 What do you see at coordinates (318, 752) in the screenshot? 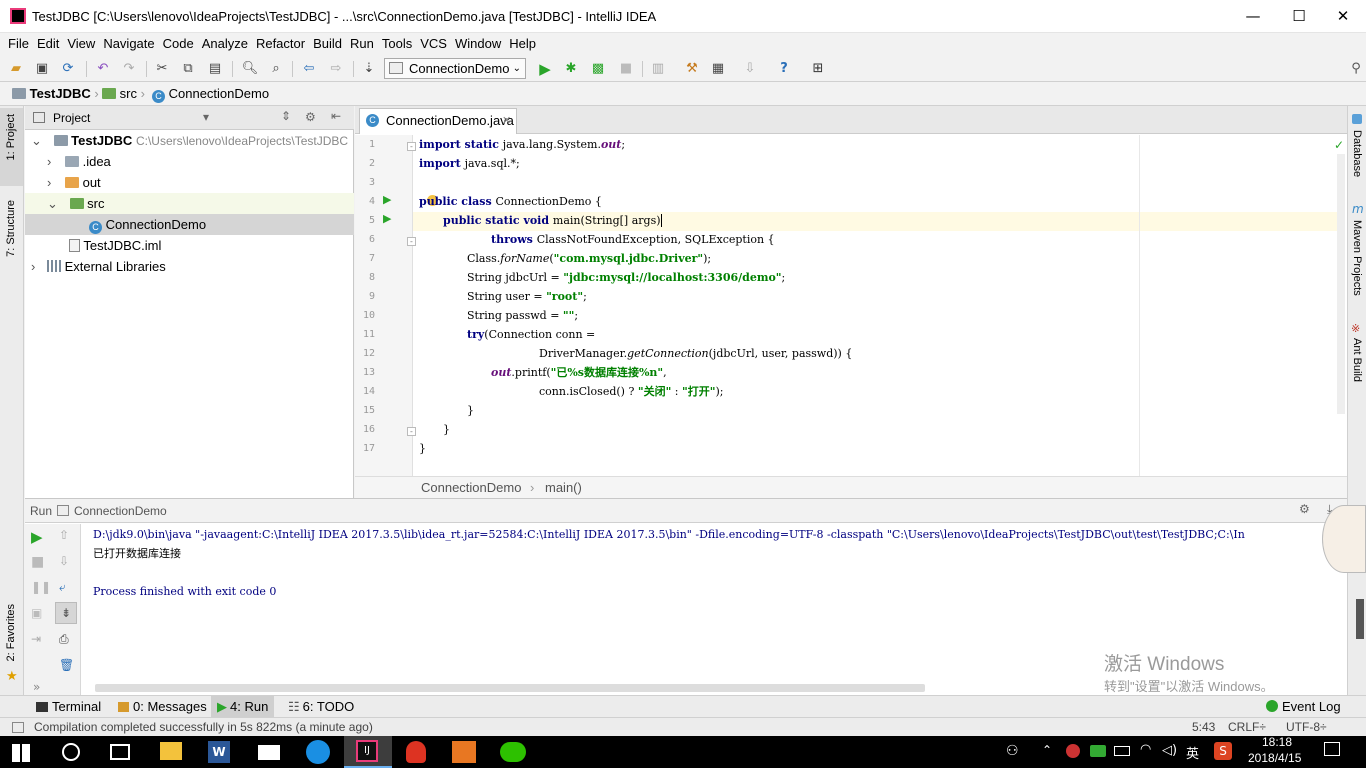
I see `browser-icon` at bounding box center [318, 752].